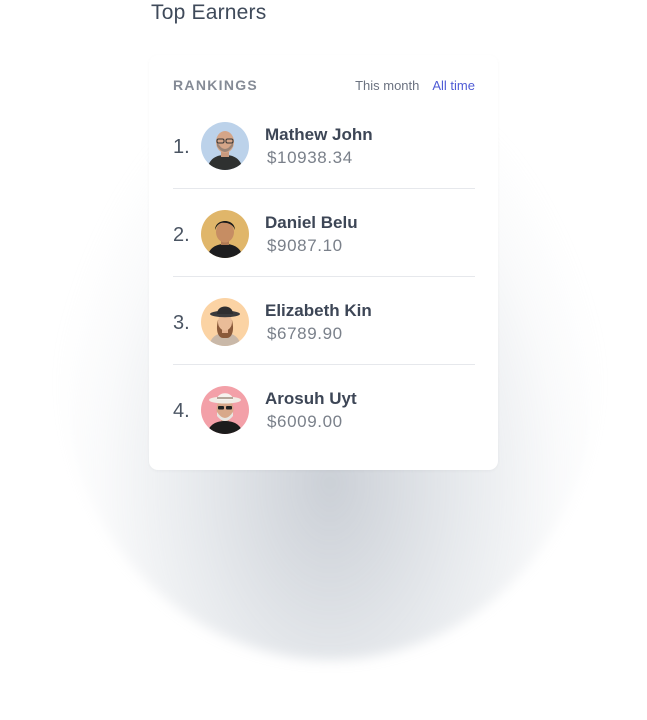  What do you see at coordinates (209, 12) in the screenshot?
I see `page-title: Top Earners` at bounding box center [209, 12].